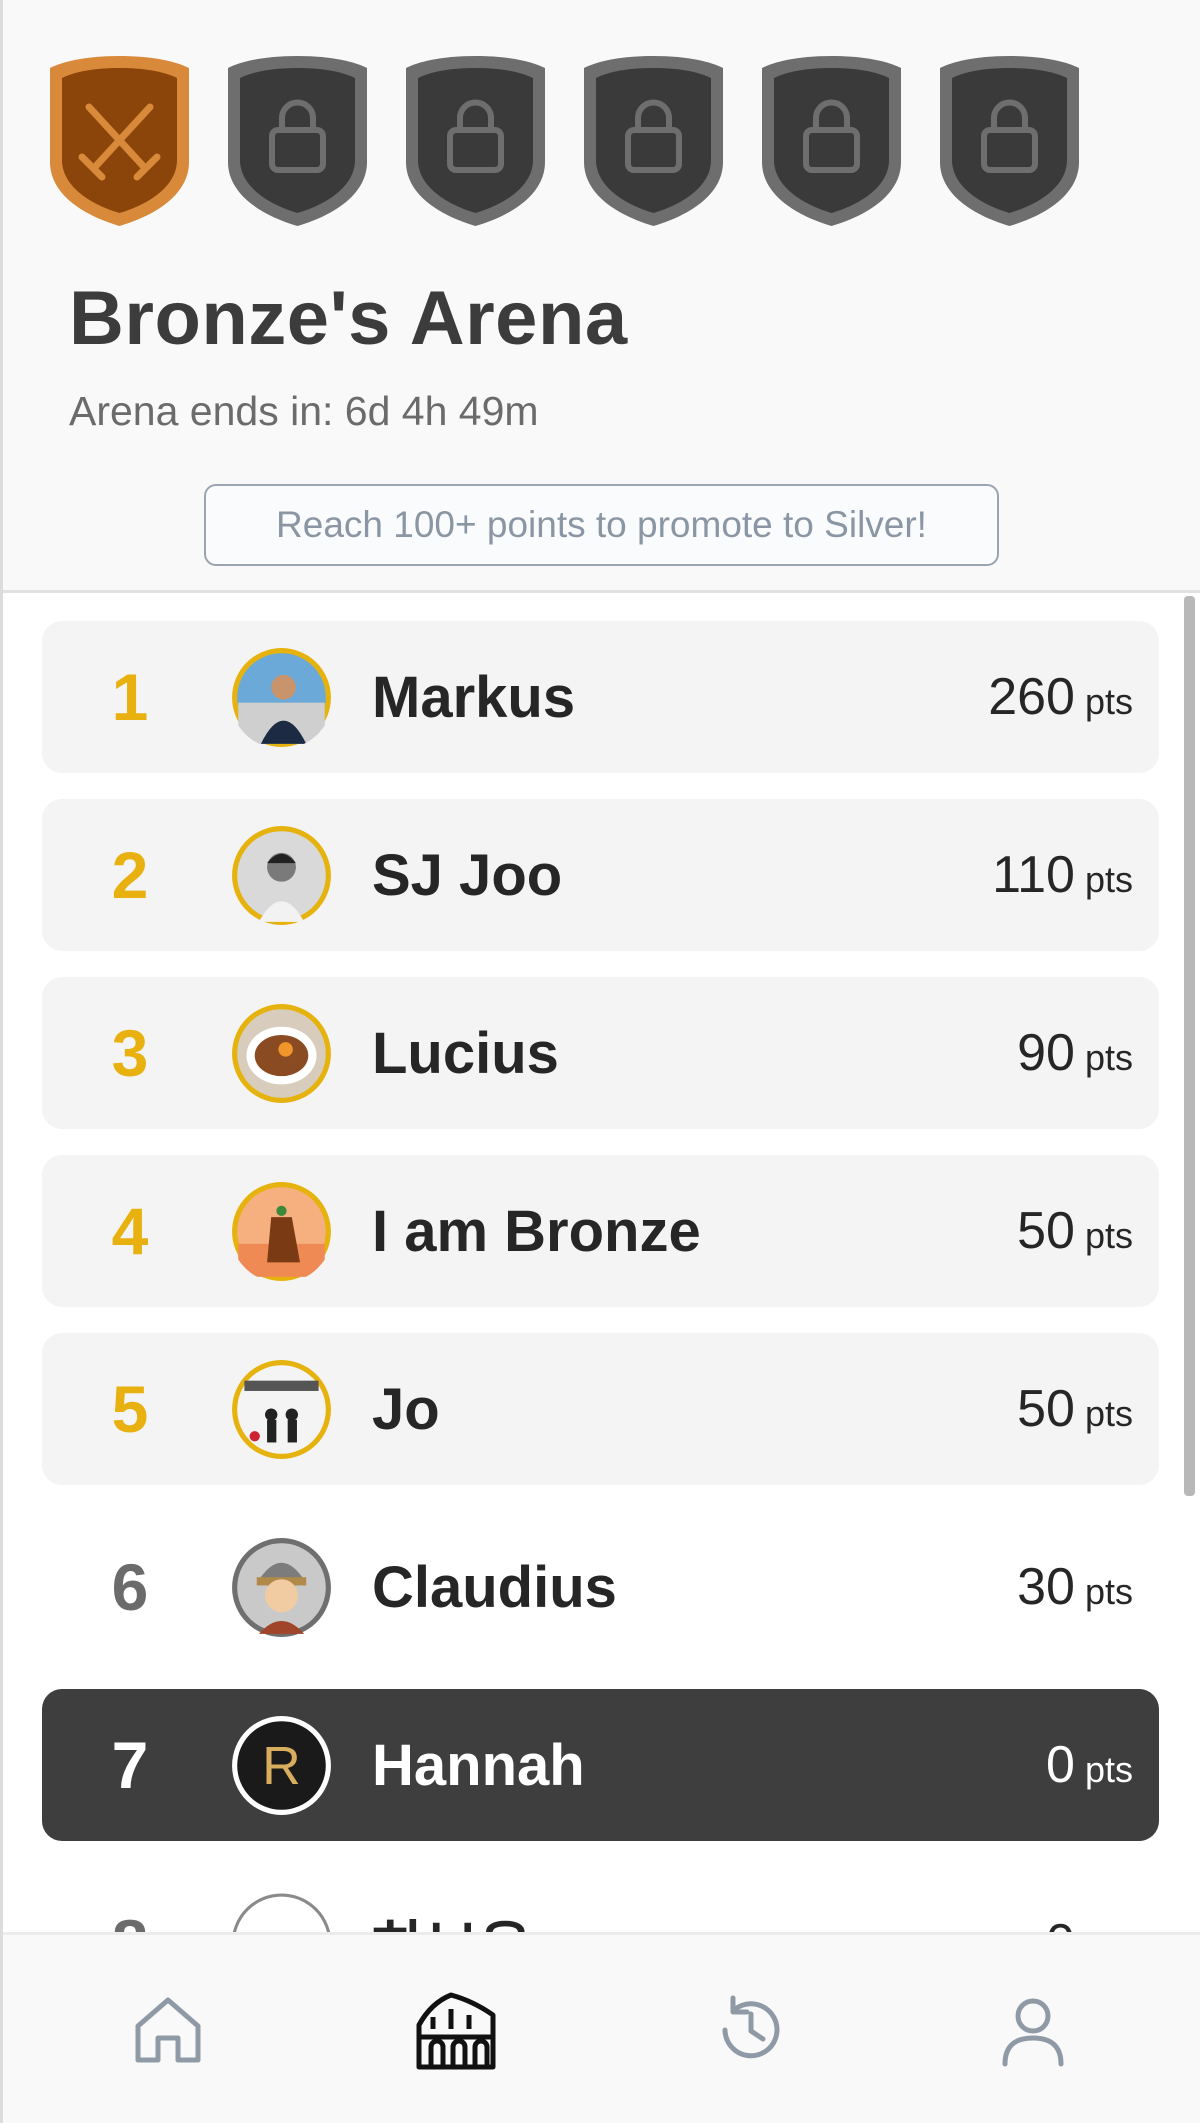 The image size is (1200, 2123). Describe the element at coordinates (130, 1765) in the screenshot. I see `rank-number: 7` at that location.